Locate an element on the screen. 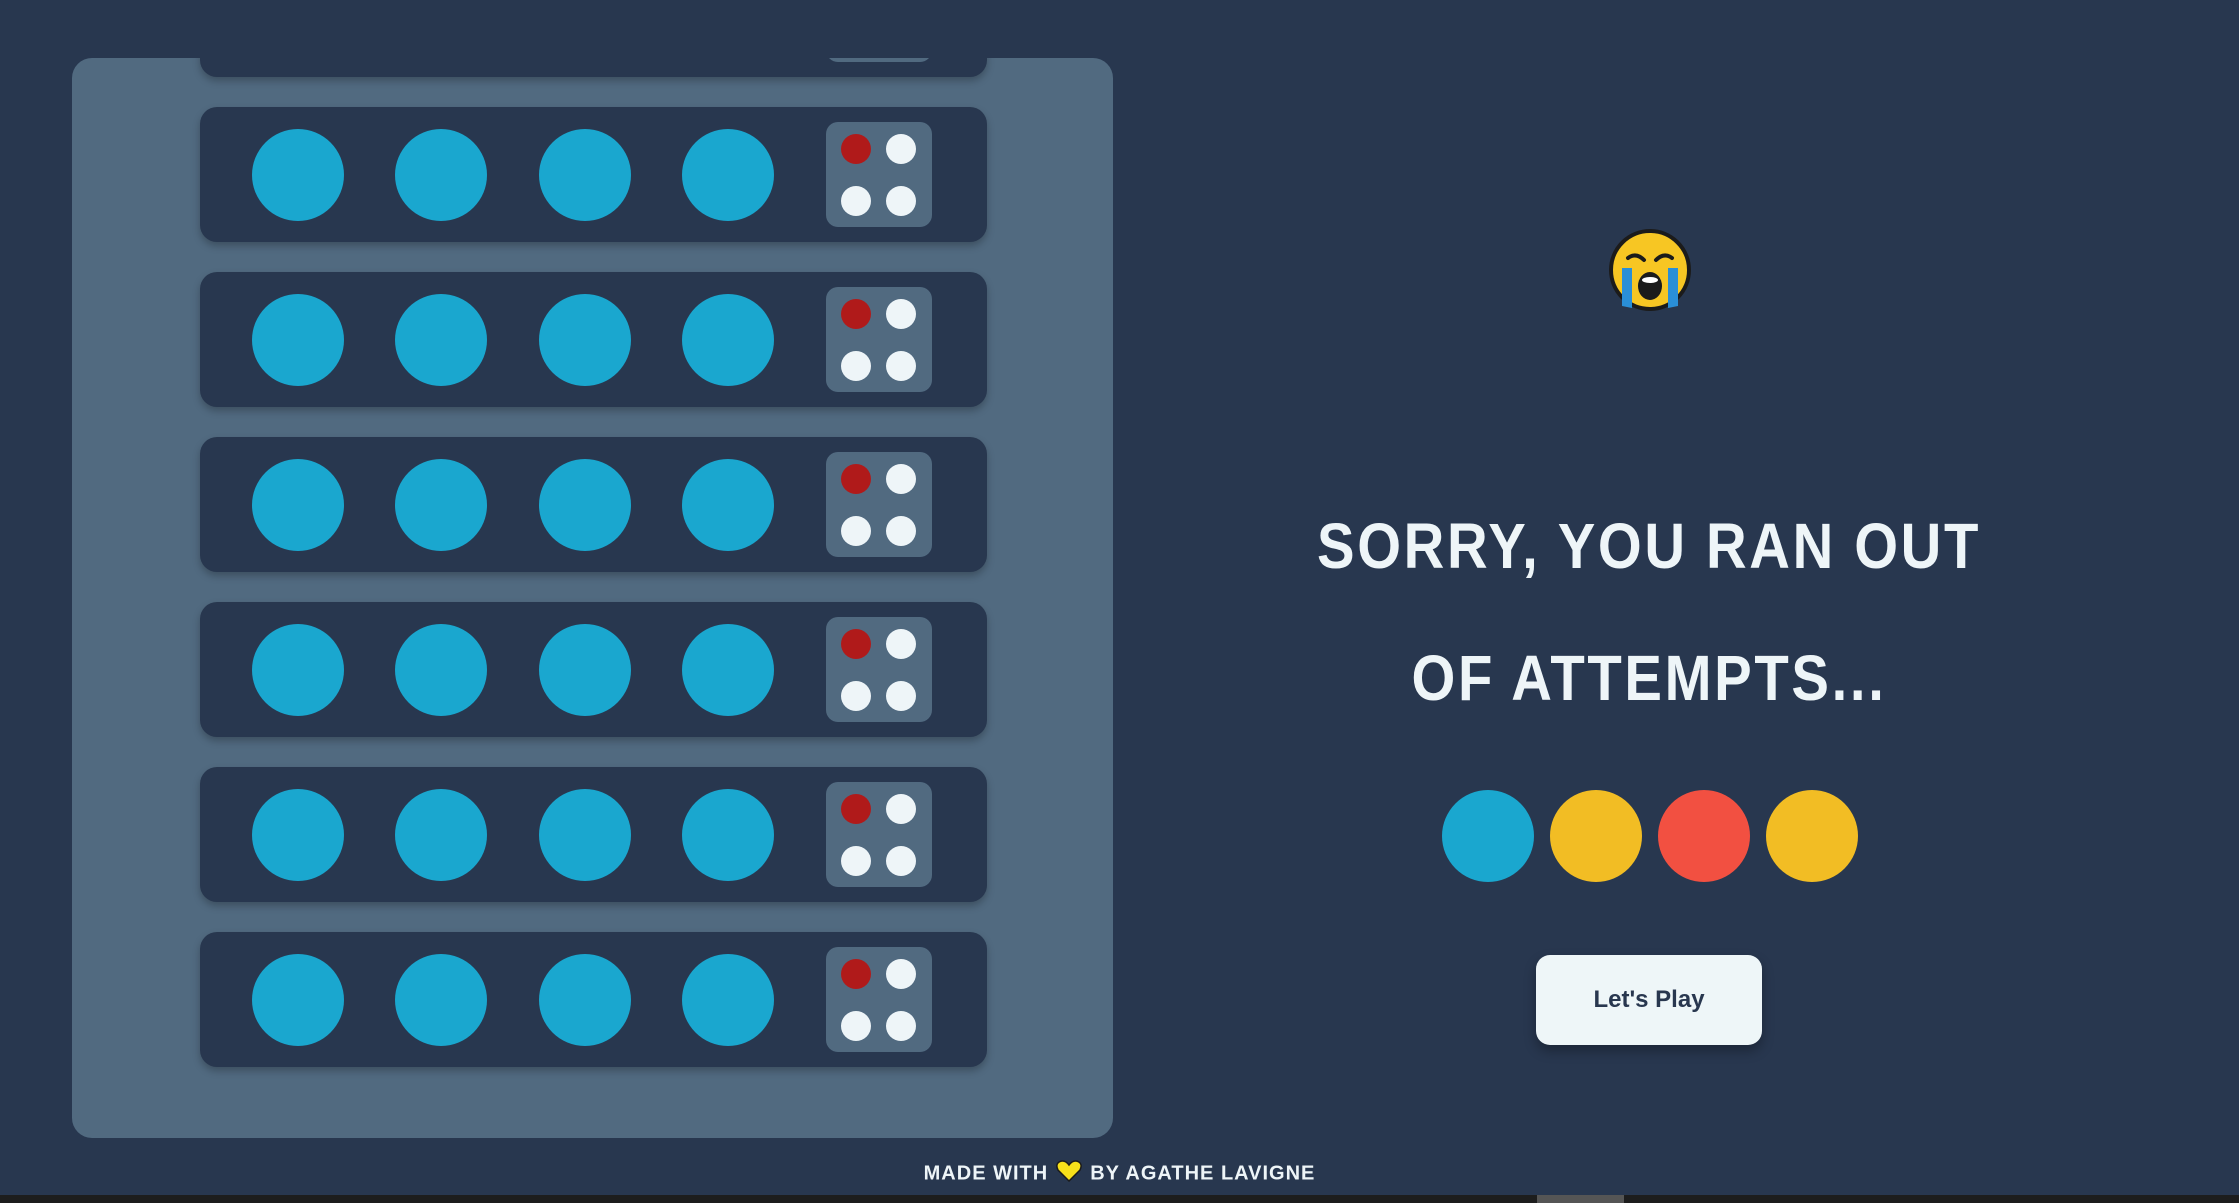 Image resolution: width=2239 pixels, height=1203 pixels. lets-play-button: Let's Play is located at coordinates (1649, 1000).